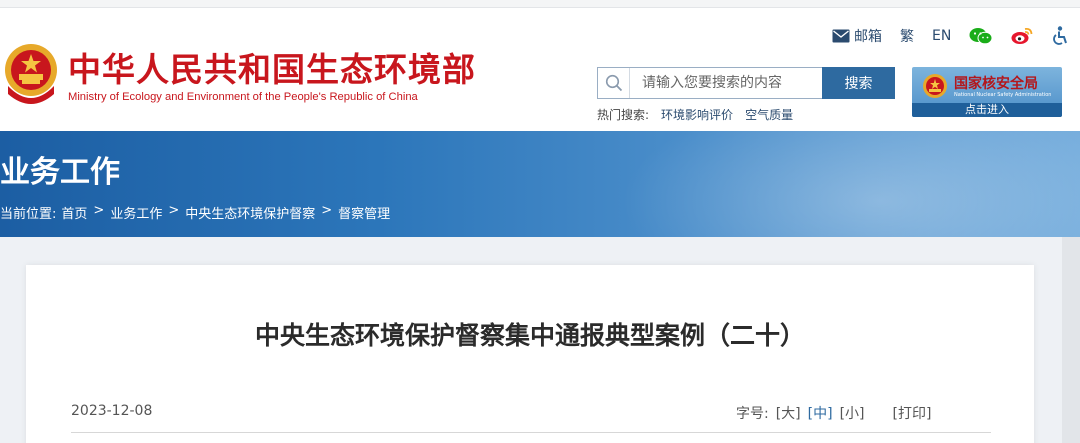 The height and width of the screenshot is (443, 1080). Describe the element at coordinates (935, 86) in the screenshot. I see `nnsa-emblem-icon` at that location.